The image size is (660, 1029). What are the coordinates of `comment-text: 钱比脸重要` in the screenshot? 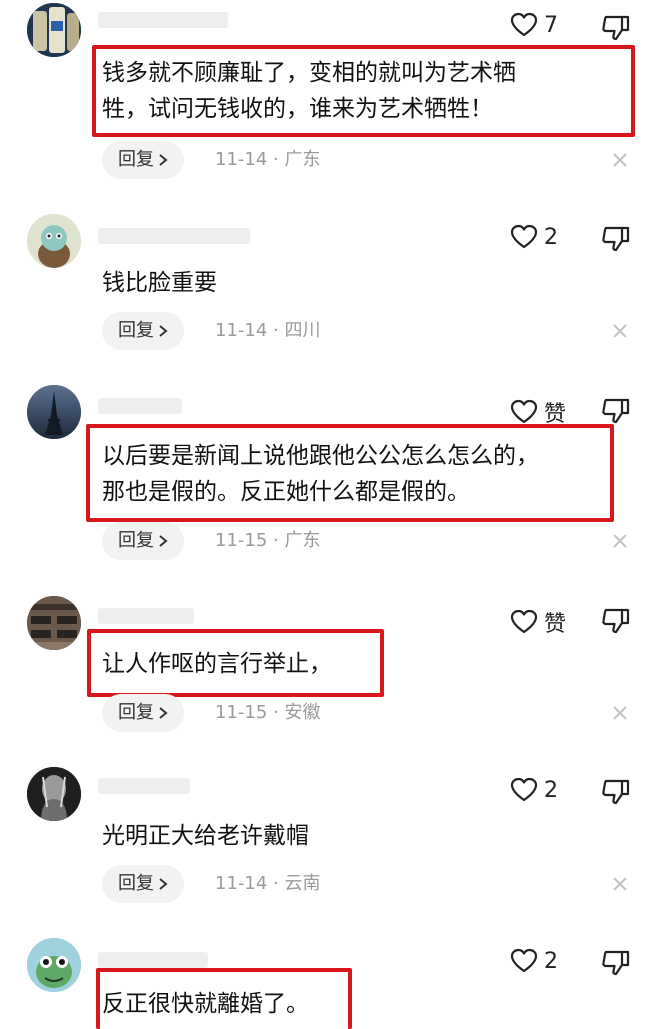 It's located at (159, 283).